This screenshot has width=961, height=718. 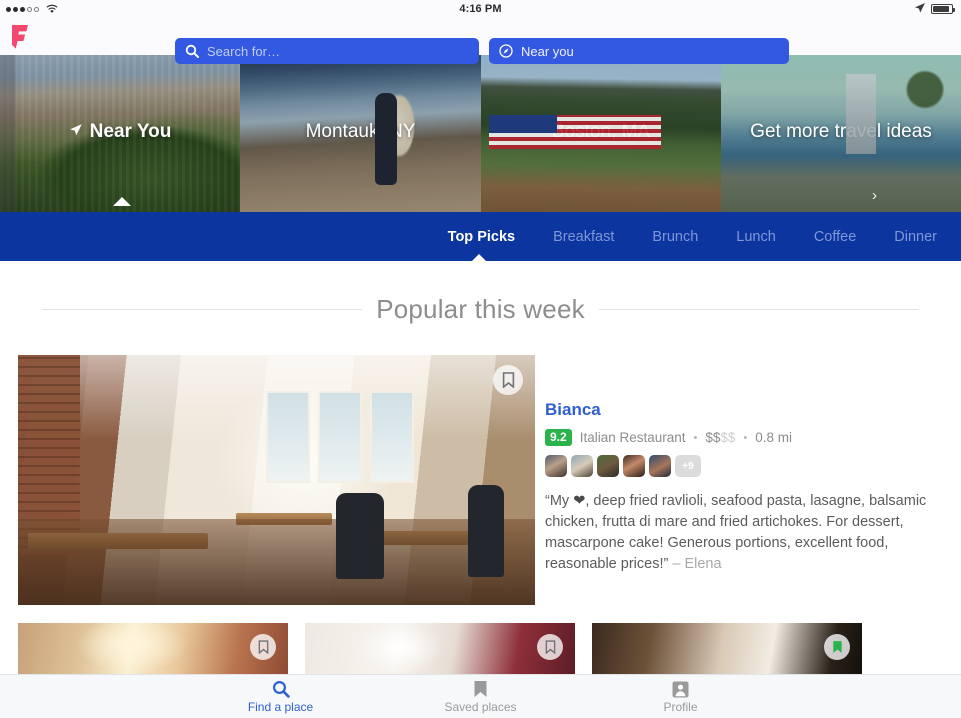 What do you see at coordinates (480, 707) in the screenshot?
I see `tab-label: Saved places` at bounding box center [480, 707].